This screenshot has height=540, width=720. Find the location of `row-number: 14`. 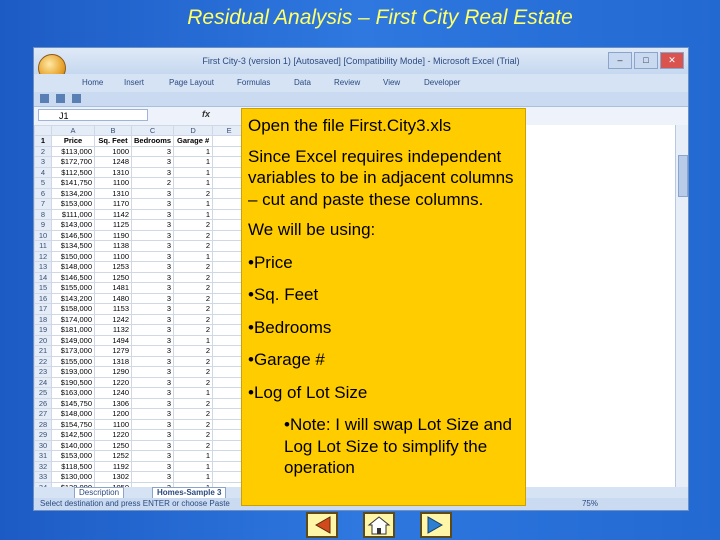

row-number: 14 is located at coordinates (43, 277).